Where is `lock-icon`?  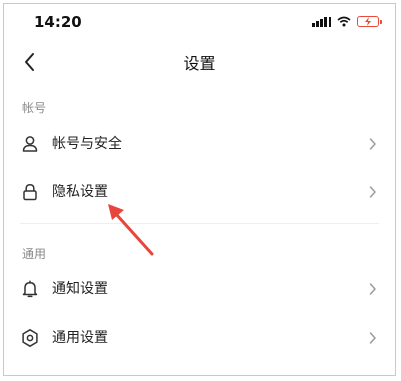
lock-icon is located at coordinates (30, 192).